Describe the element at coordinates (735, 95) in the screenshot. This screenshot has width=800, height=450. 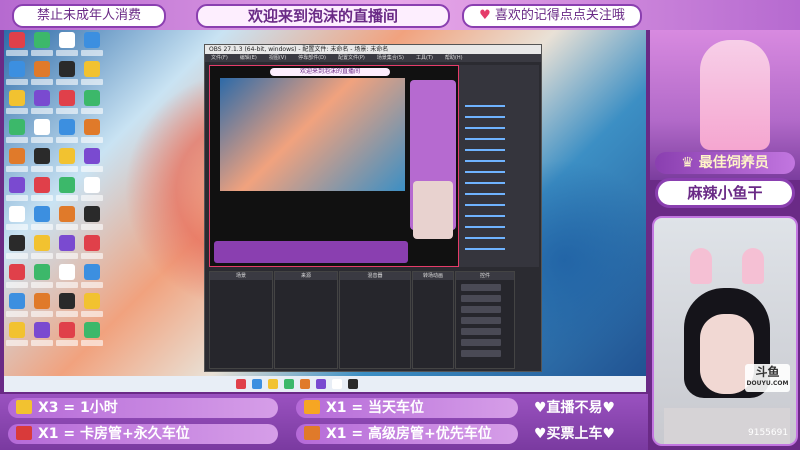
I see `anime-girl` at that location.